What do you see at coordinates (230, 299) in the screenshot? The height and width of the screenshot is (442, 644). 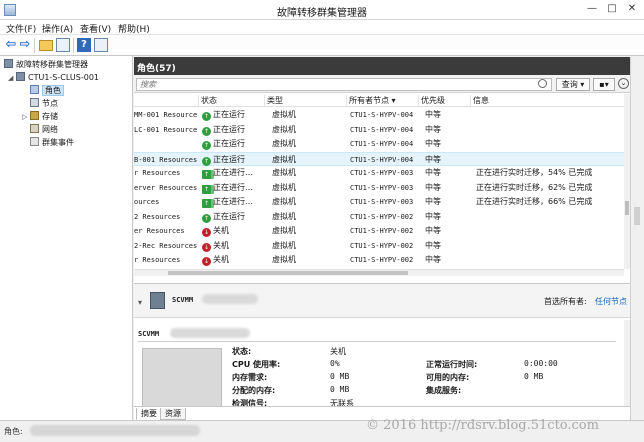 I see `redacted-text` at bounding box center [230, 299].